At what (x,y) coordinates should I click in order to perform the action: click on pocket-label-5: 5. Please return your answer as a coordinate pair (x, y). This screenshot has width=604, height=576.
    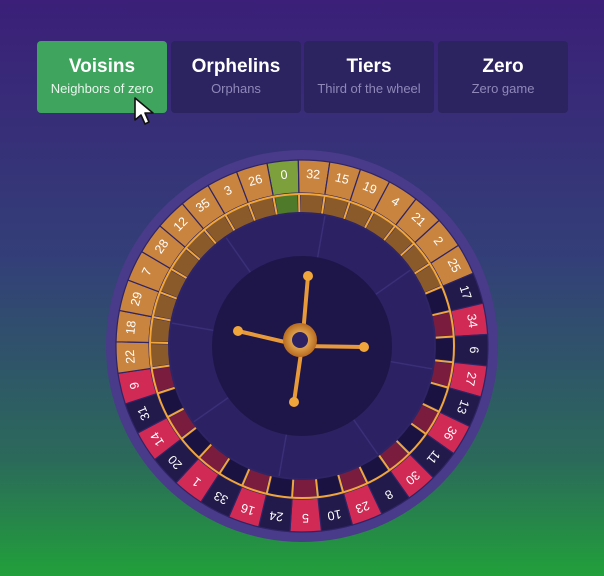
    Looking at the image, I should click on (305, 518).